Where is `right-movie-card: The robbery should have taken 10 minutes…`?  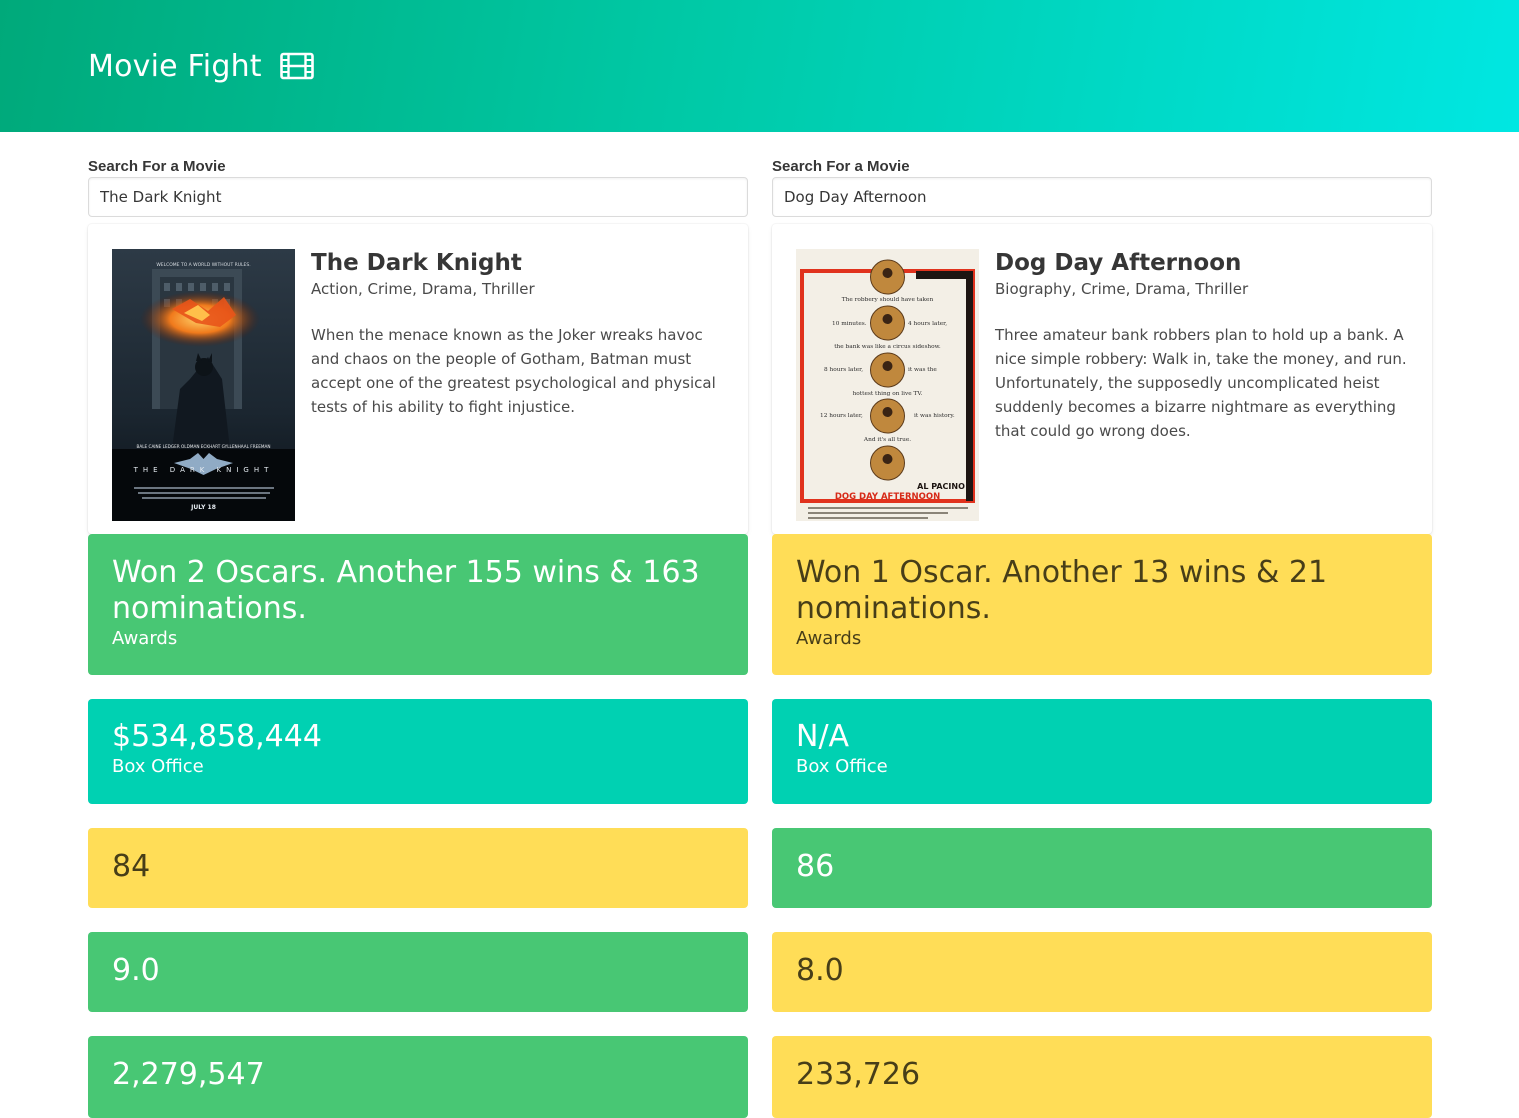 right-movie-card: The robbery should have taken 10 minutes… is located at coordinates (1102, 379).